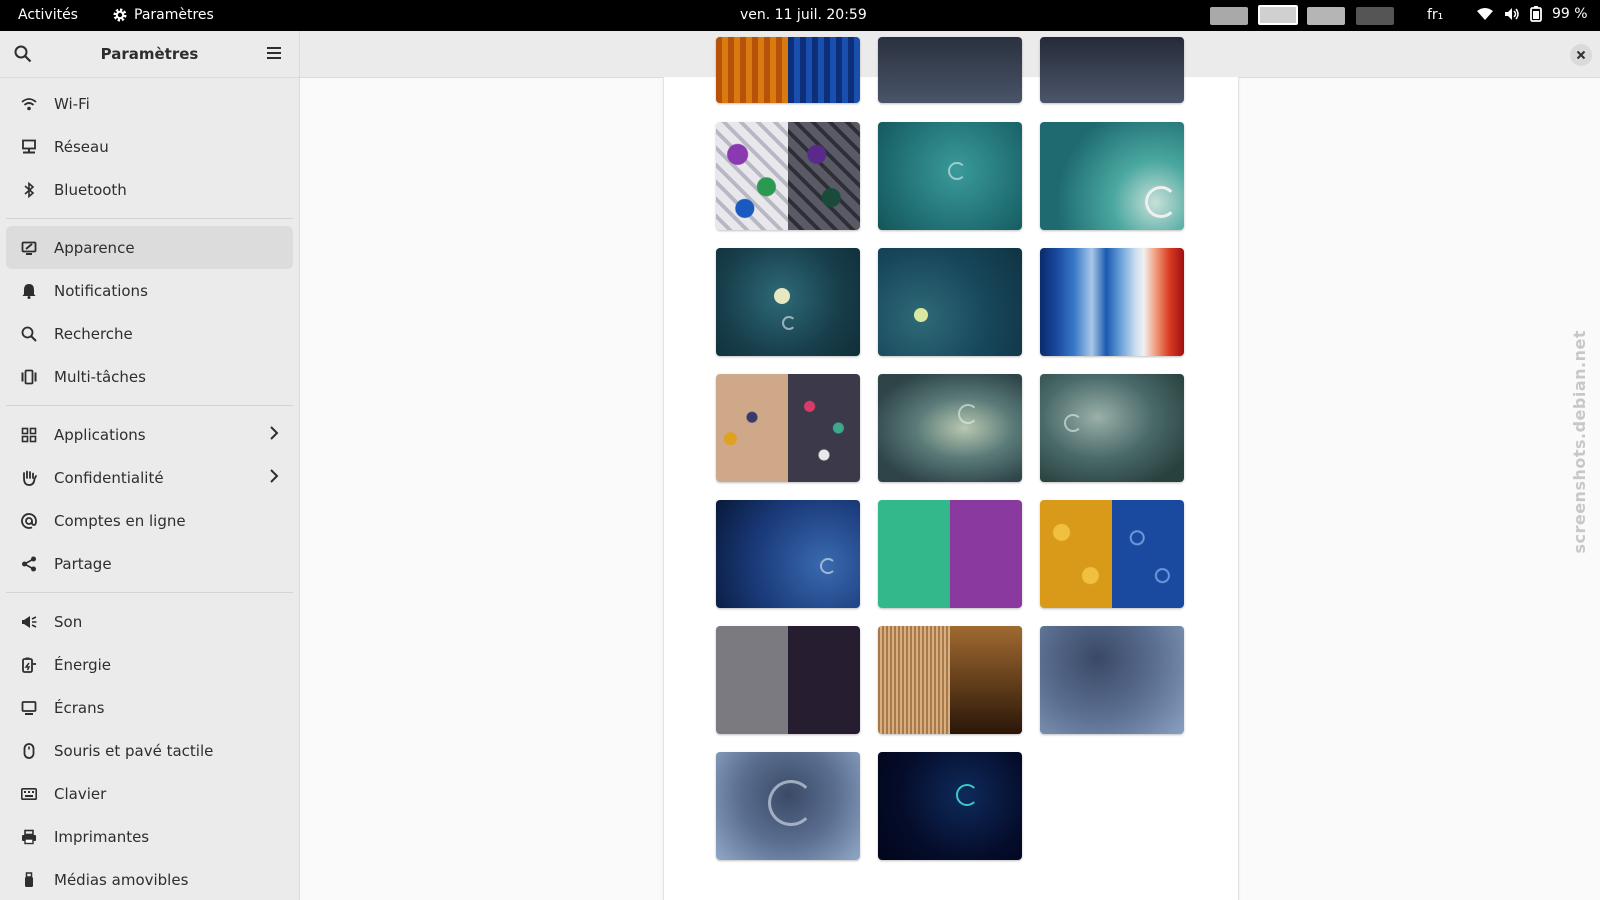  What do you see at coordinates (83, 664) in the screenshot?
I see `sidebar-item-label: Énergie` at bounding box center [83, 664].